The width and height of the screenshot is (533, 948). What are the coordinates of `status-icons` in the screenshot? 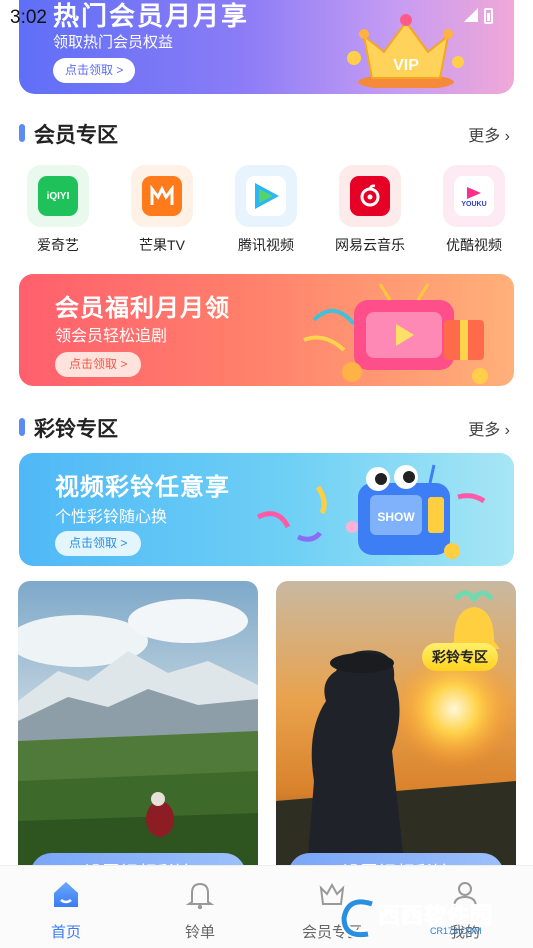 It's located at (478, 16).